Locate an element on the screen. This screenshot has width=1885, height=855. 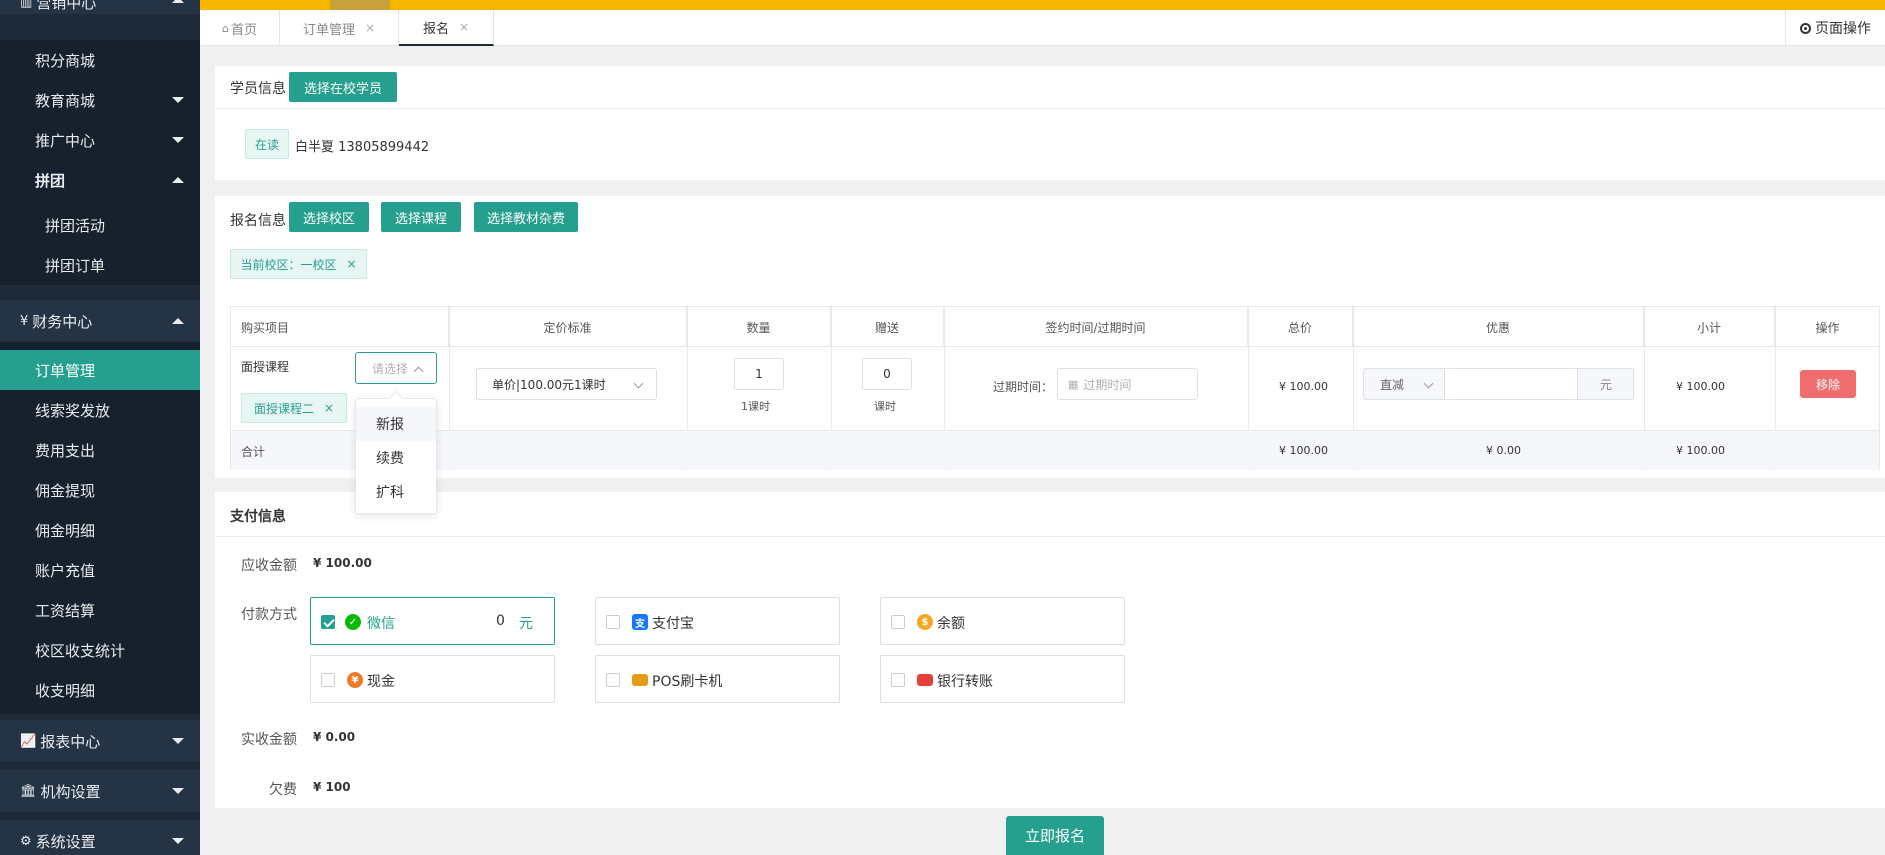
cash-icon: ¥ is located at coordinates (355, 680).